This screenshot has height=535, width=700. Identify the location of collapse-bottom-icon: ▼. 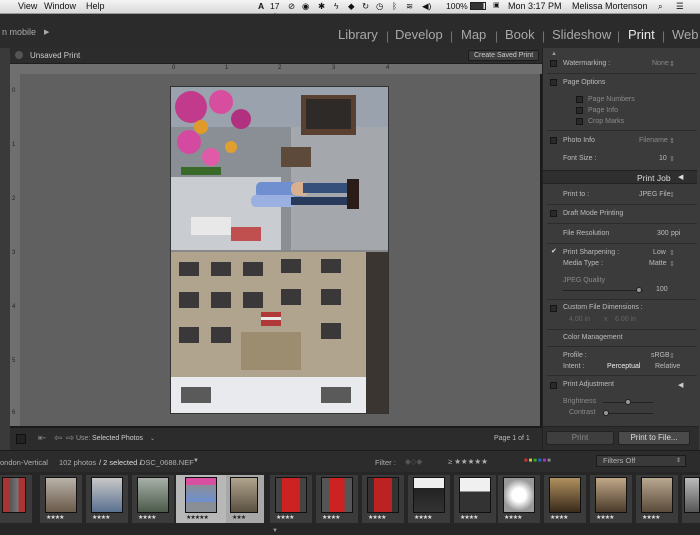
(275, 531).